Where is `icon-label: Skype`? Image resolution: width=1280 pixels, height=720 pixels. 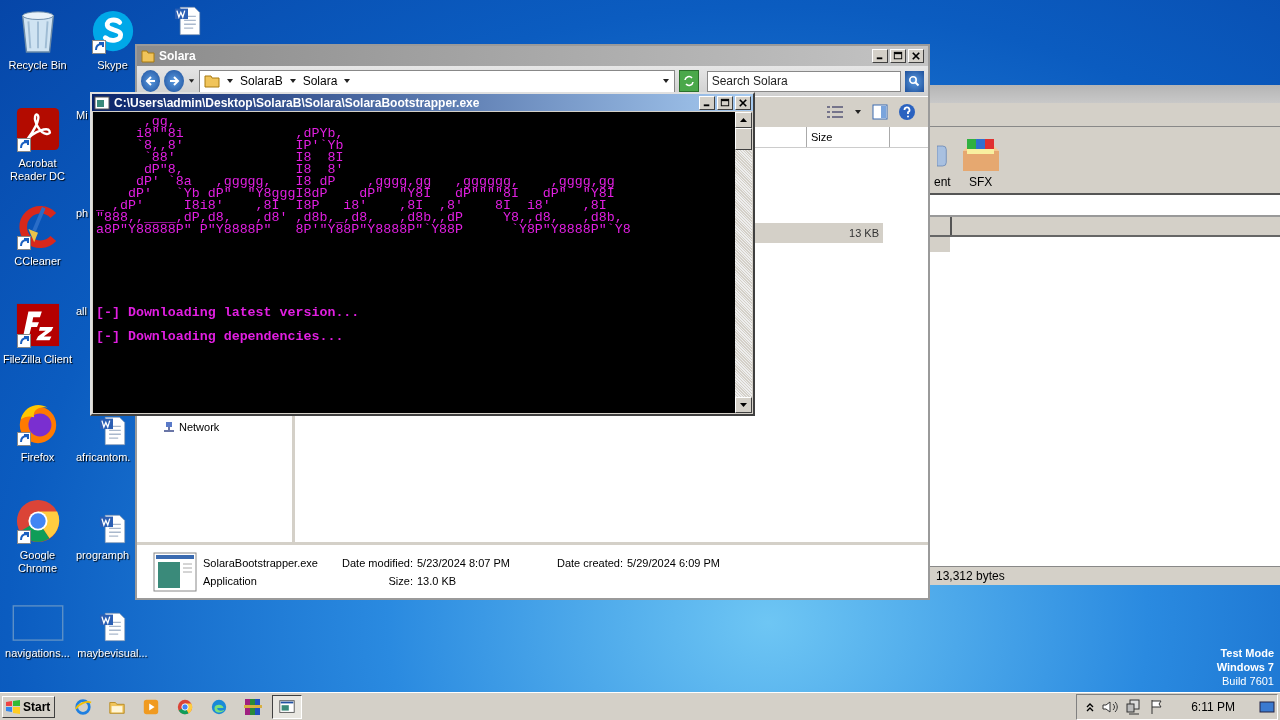
icon-label: Skype is located at coordinates (112, 65).